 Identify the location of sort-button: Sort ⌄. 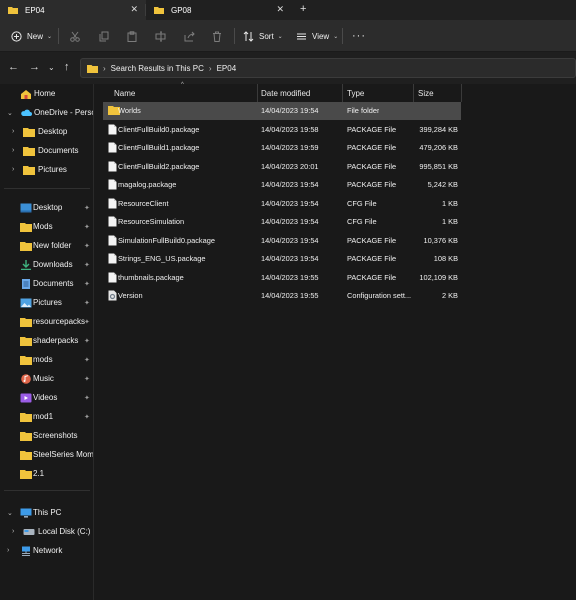
(263, 36).